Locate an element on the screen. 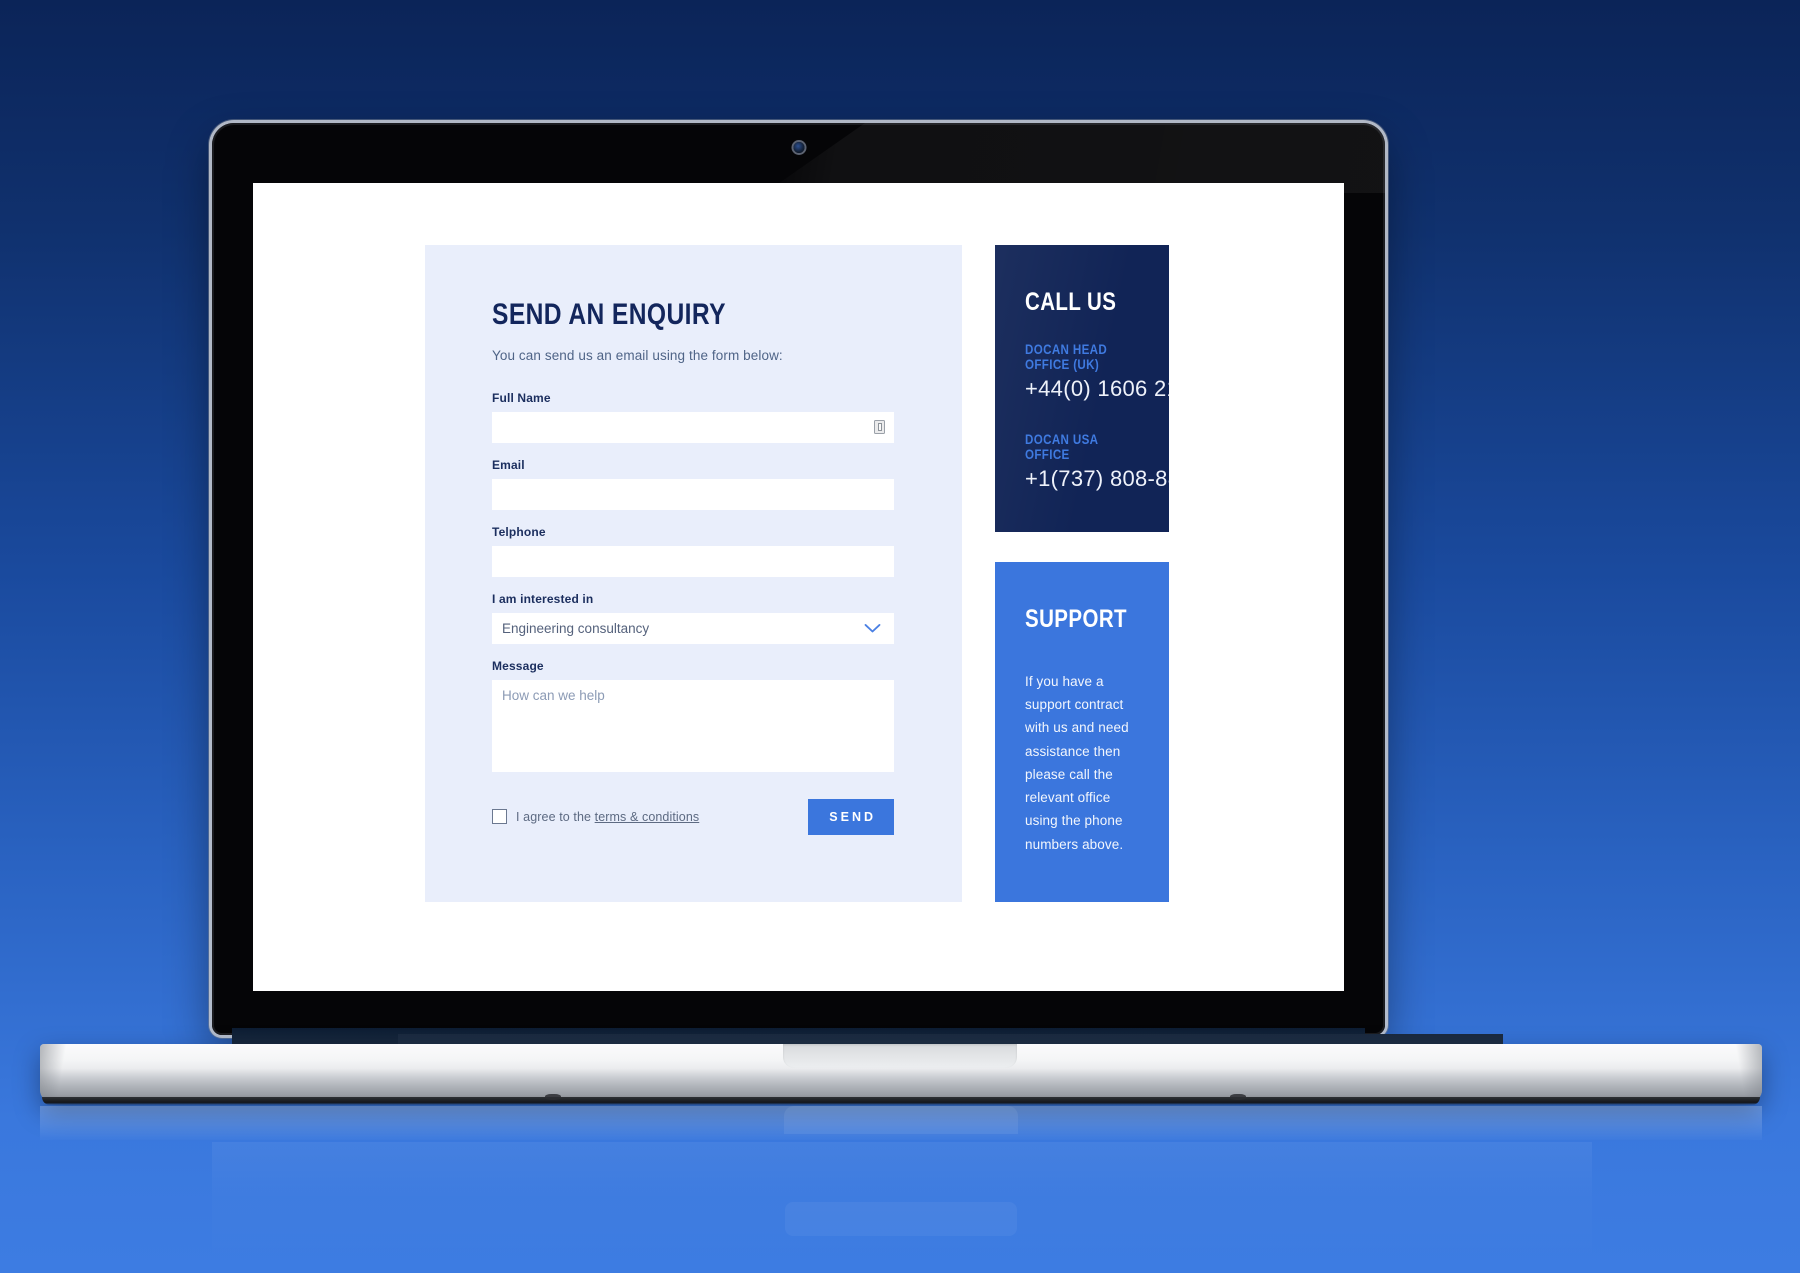 The width and height of the screenshot is (1800, 1273). terms-agreement-row: I agree to the terms & conditions is located at coordinates (595, 816).